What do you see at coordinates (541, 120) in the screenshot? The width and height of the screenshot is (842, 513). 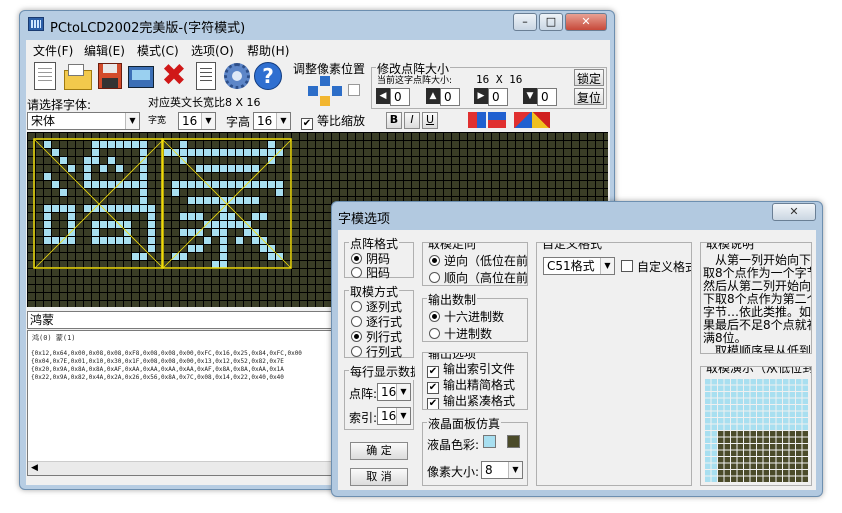 I see `invert-icon` at bounding box center [541, 120].